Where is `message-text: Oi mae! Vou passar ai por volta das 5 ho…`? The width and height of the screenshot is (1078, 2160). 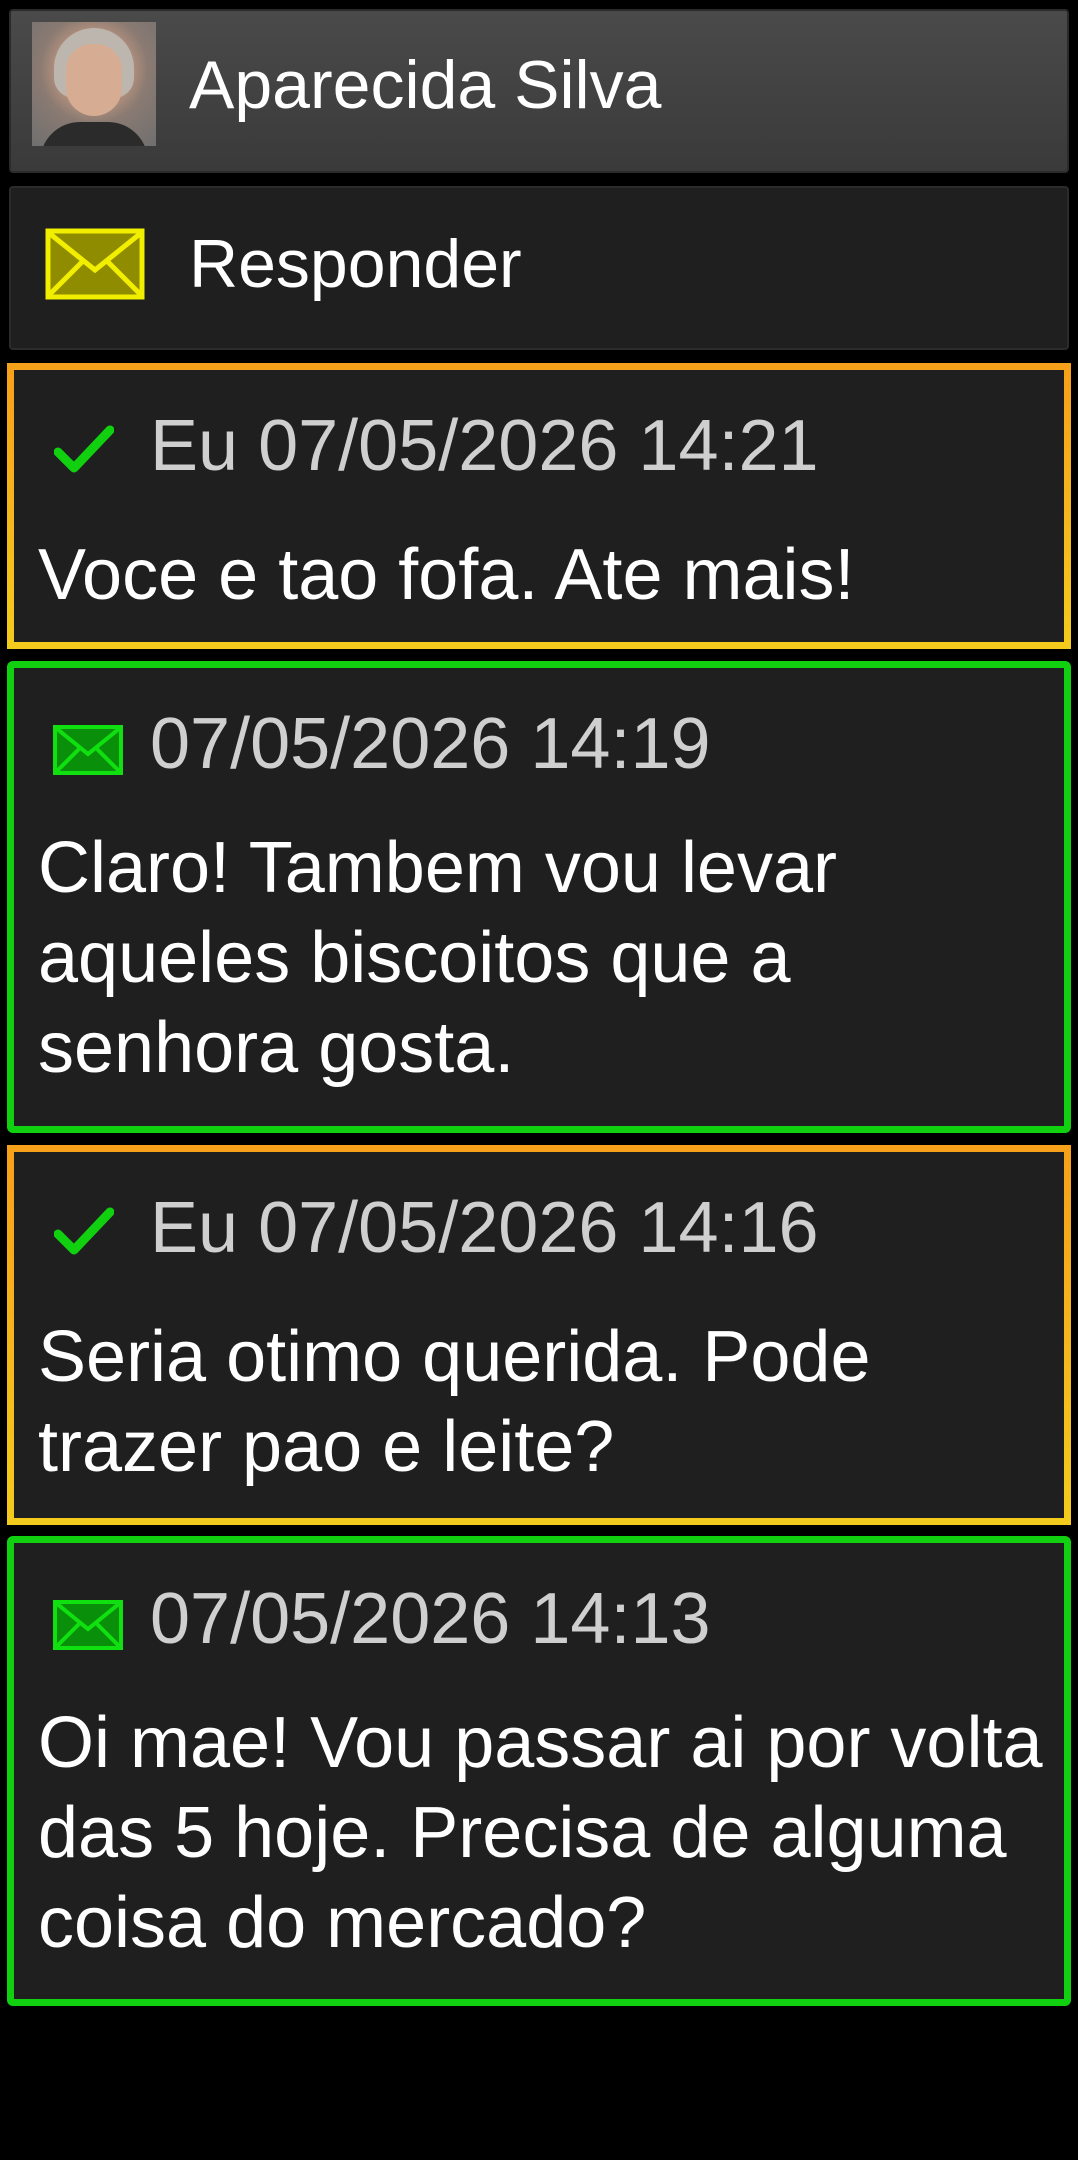
message-text: Oi mae! Vou passar ai por volta das 5 ho… is located at coordinates (540, 1833).